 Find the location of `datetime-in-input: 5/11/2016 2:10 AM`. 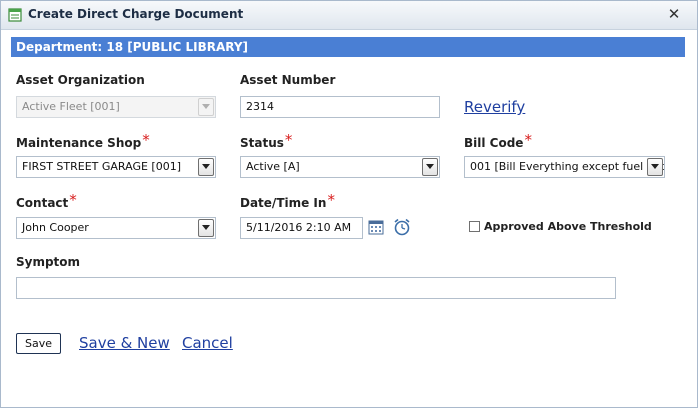

datetime-in-input: 5/11/2016 2:10 AM is located at coordinates (301, 228).